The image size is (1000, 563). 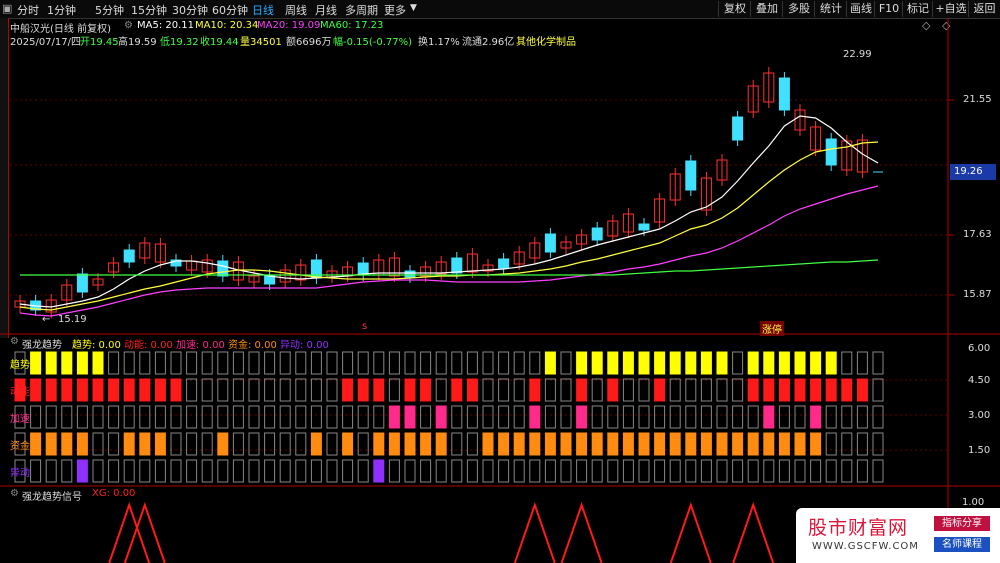 What do you see at coordinates (962, 544) in the screenshot?
I see `watermark-tag-course: 名师课程` at bounding box center [962, 544].